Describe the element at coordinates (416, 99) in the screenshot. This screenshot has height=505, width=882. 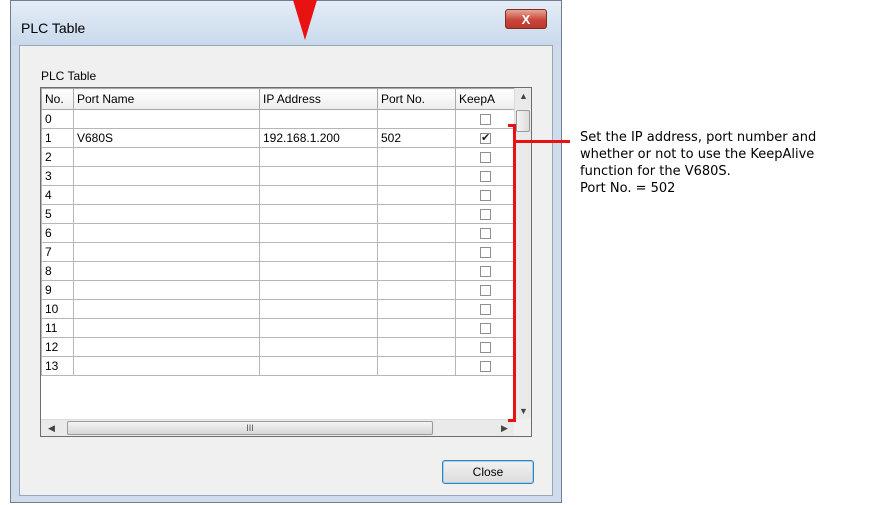
I see `column-header-port-no: Port No.` at that location.